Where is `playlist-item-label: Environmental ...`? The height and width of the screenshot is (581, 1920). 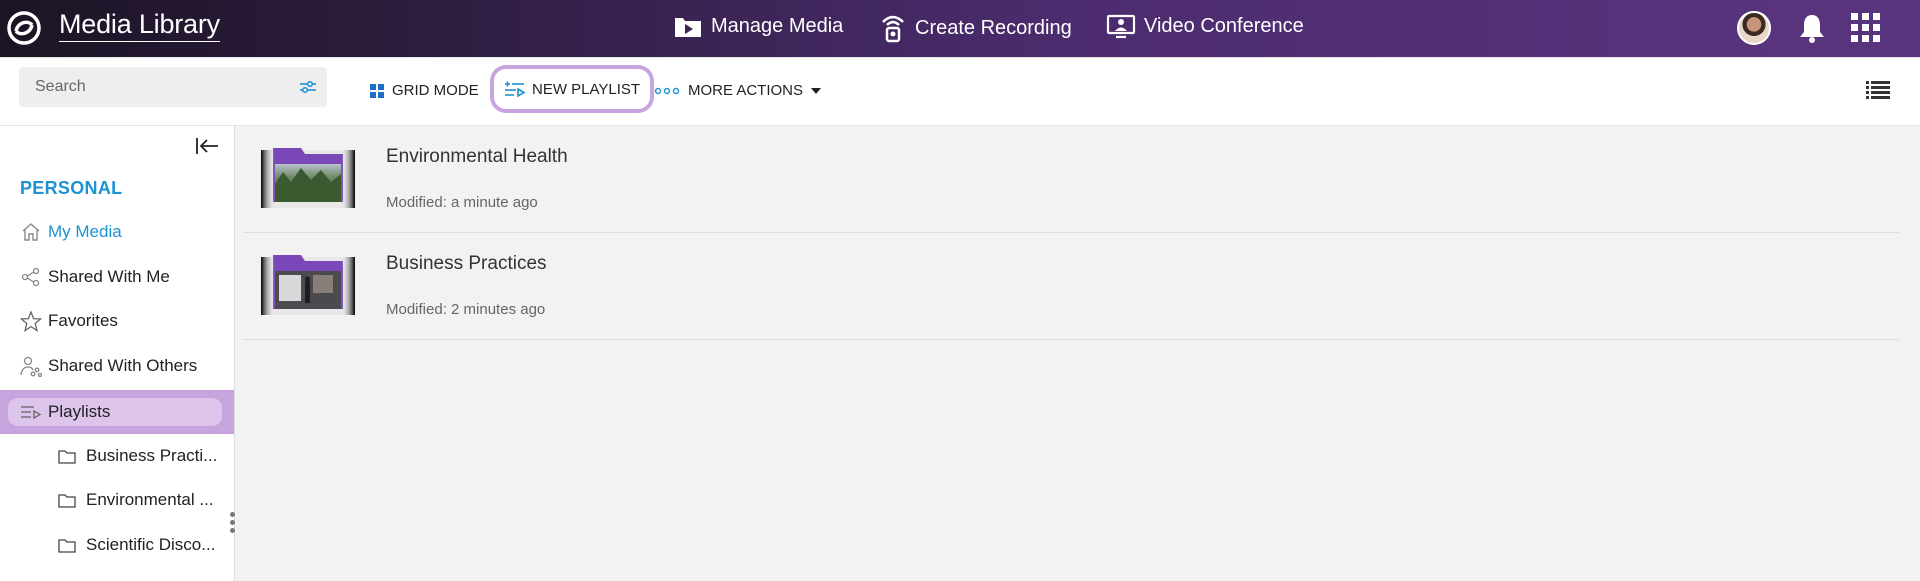 playlist-item-label: Environmental ... is located at coordinates (150, 499).